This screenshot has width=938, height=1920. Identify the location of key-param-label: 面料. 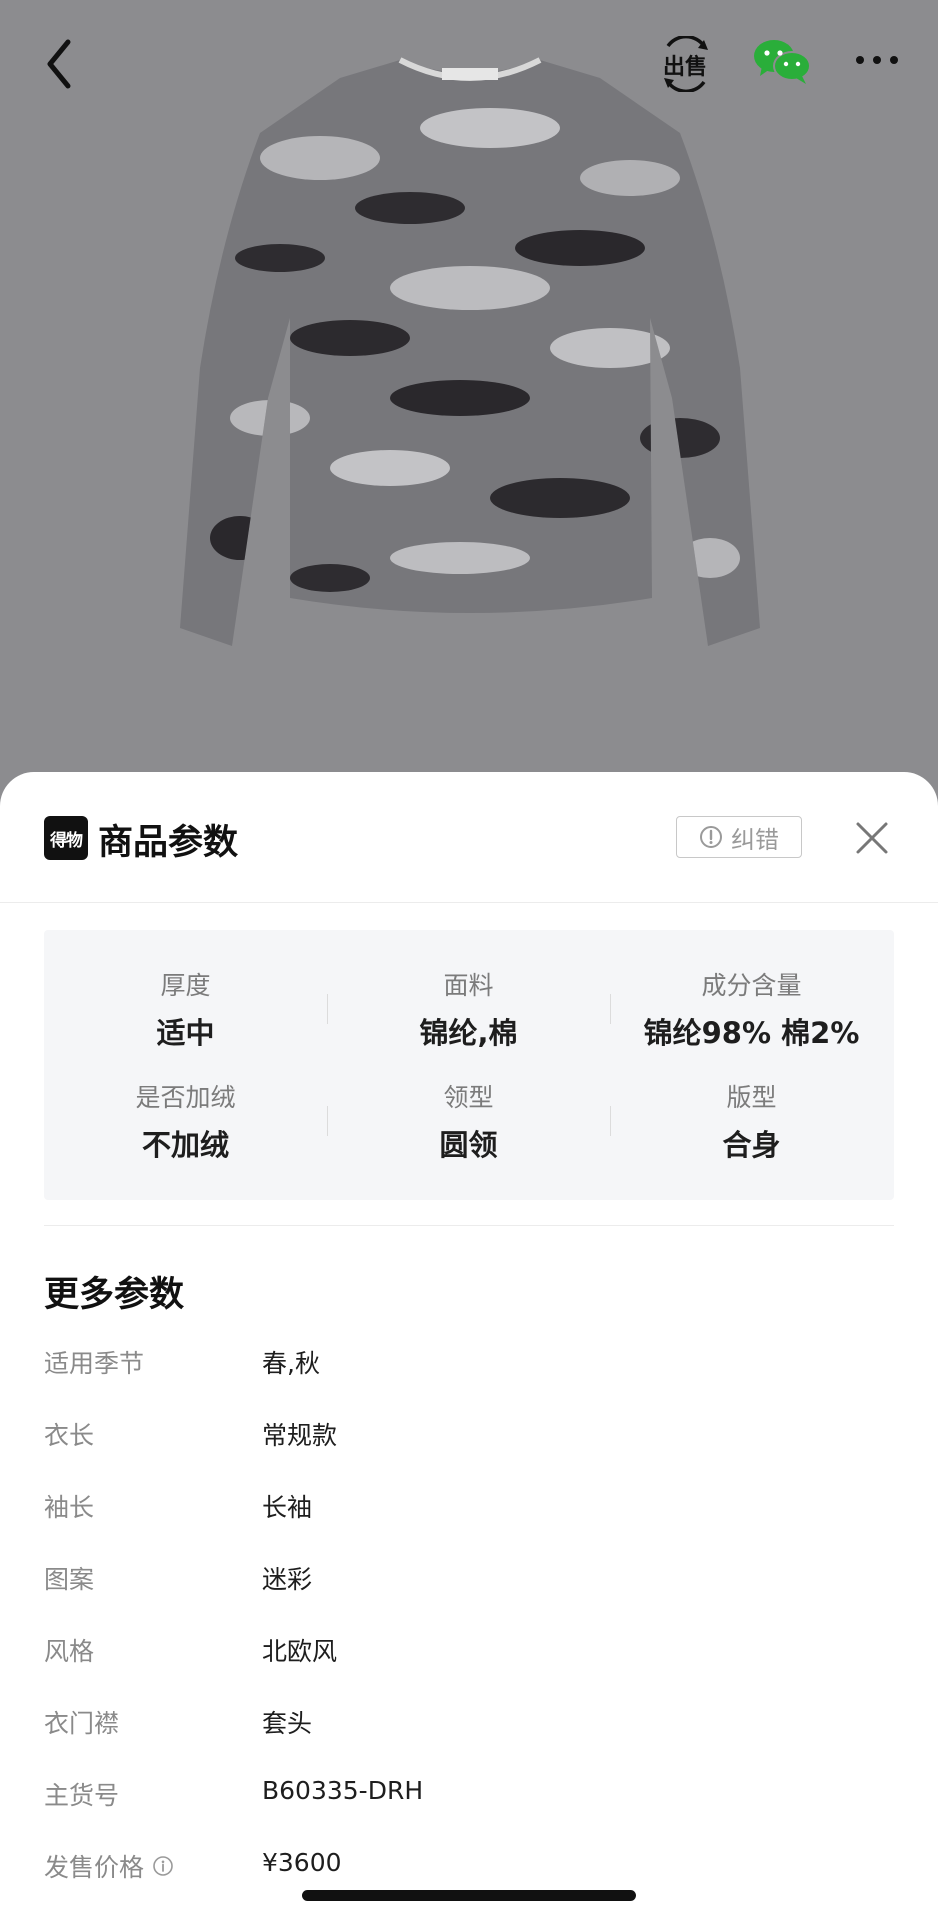
(468, 985).